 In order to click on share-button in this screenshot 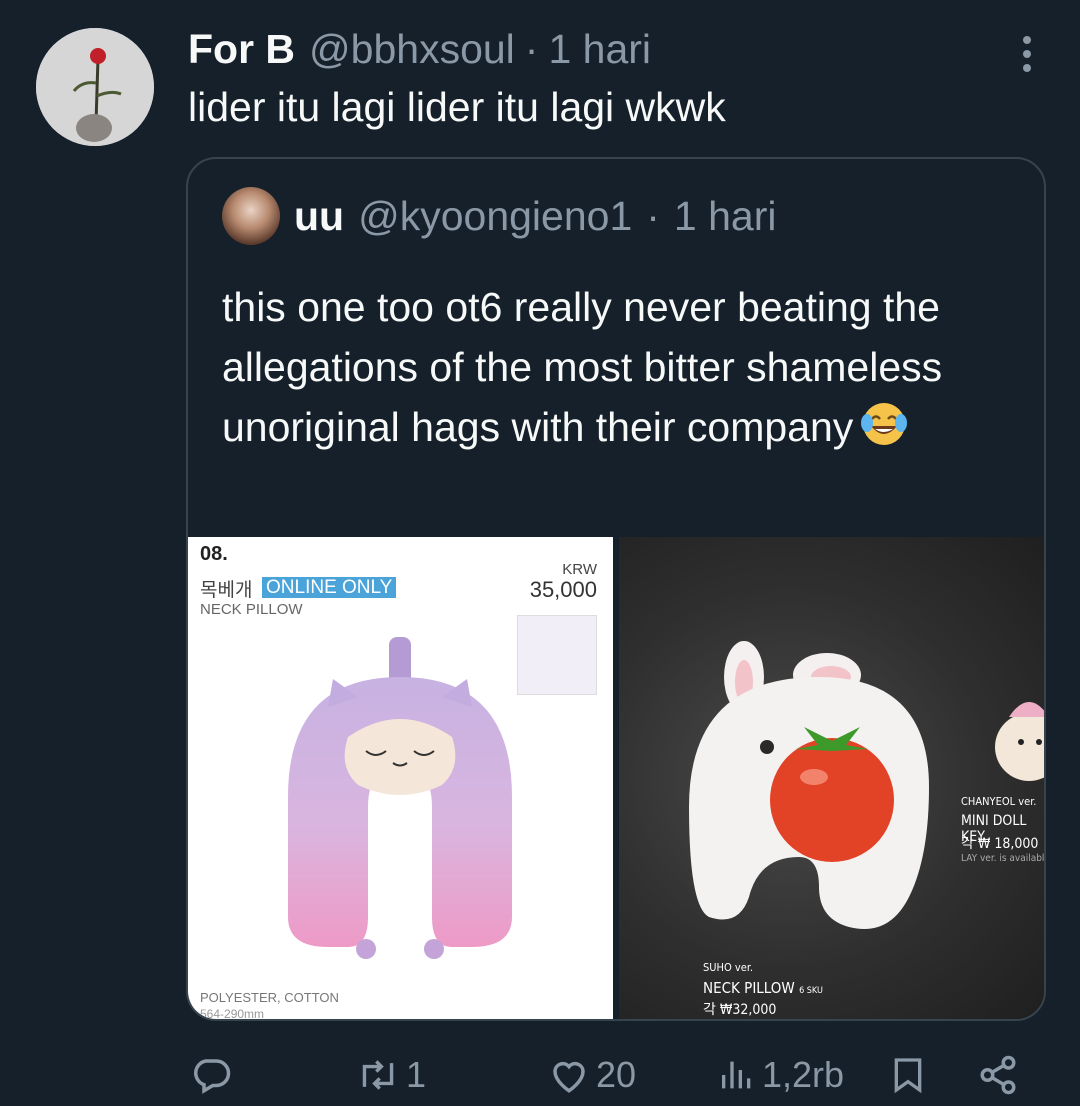, I will do `click(998, 1075)`.